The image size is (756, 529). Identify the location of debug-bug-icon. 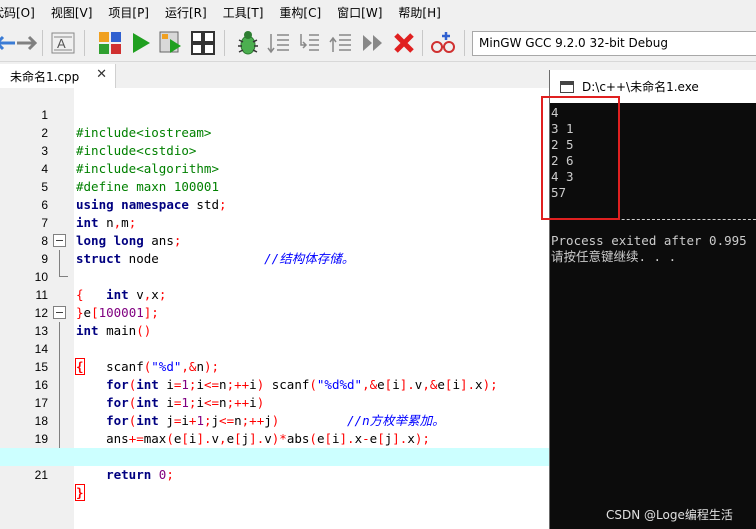
(248, 43).